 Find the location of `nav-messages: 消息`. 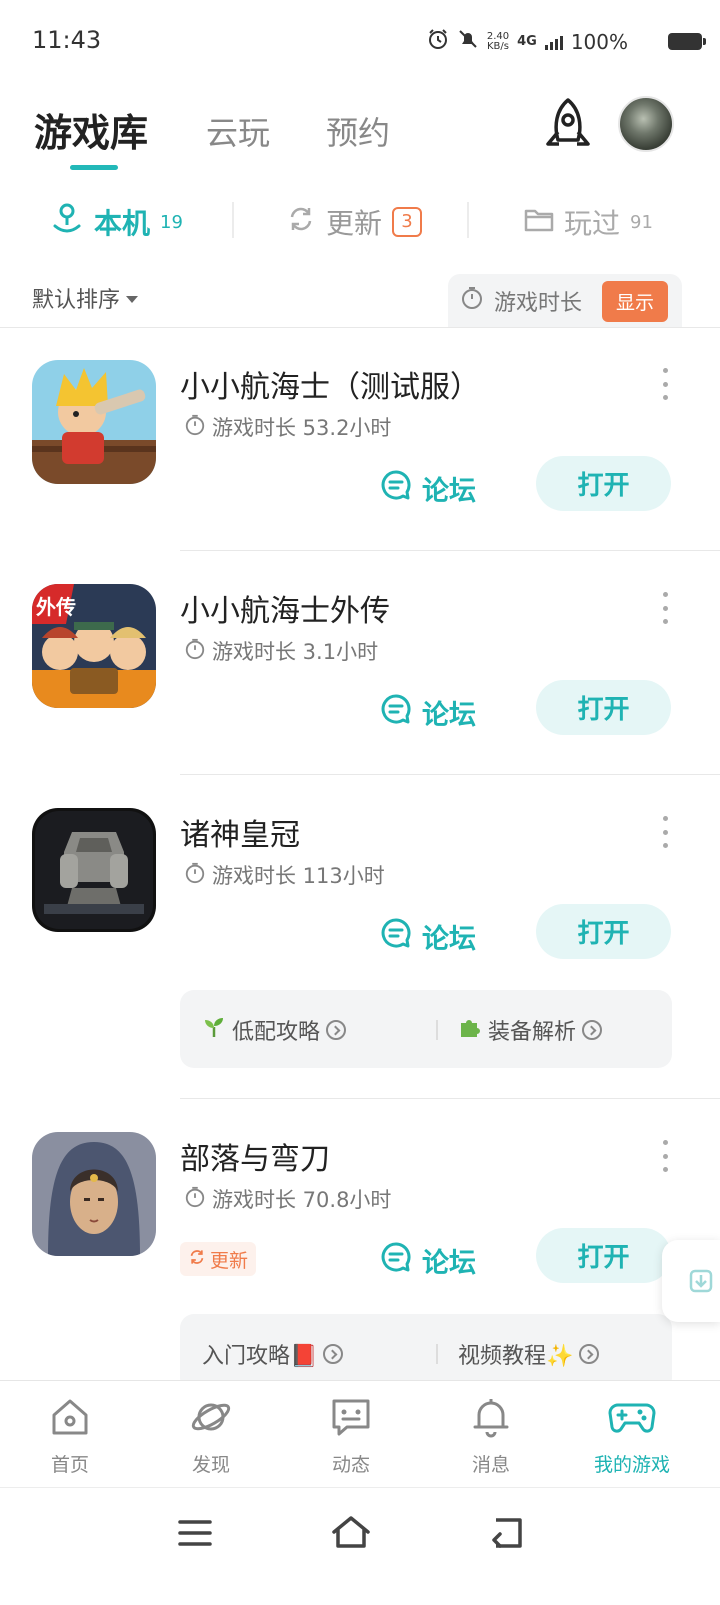

nav-messages: 消息 is located at coordinates (491, 1436).